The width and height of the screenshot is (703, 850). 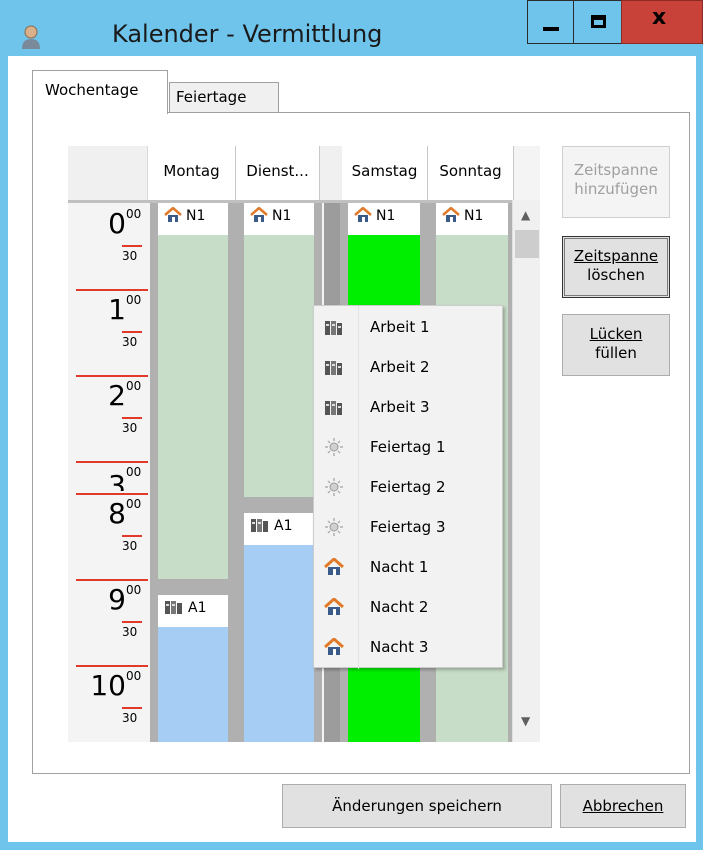 What do you see at coordinates (117, 223) in the screenshot?
I see `hour-label: 0` at bounding box center [117, 223].